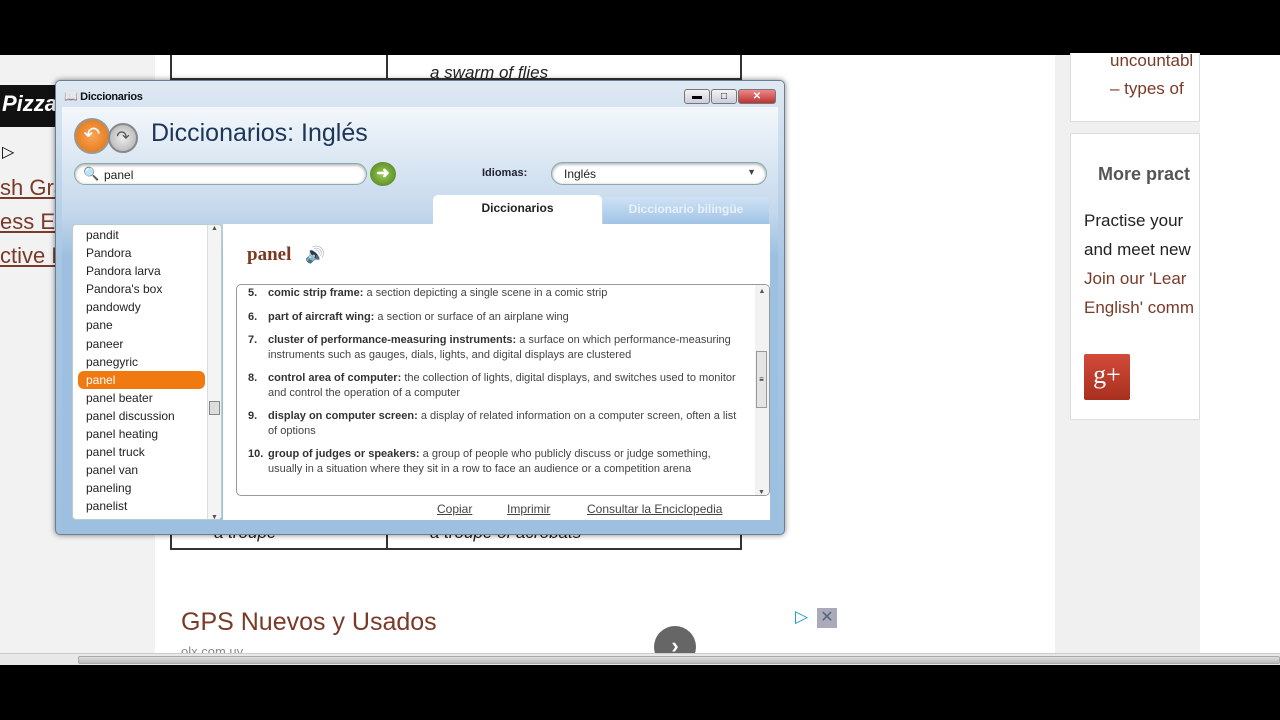  Describe the element at coordinates (724, 96) in the screenshot. I see `maximize-button: □` at that location.